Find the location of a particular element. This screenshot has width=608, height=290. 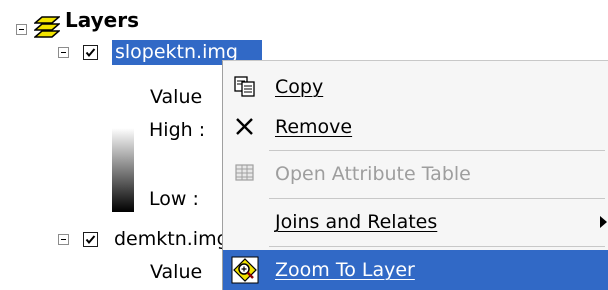

layers-root-label: Layers is located at coordinates (102, 20).